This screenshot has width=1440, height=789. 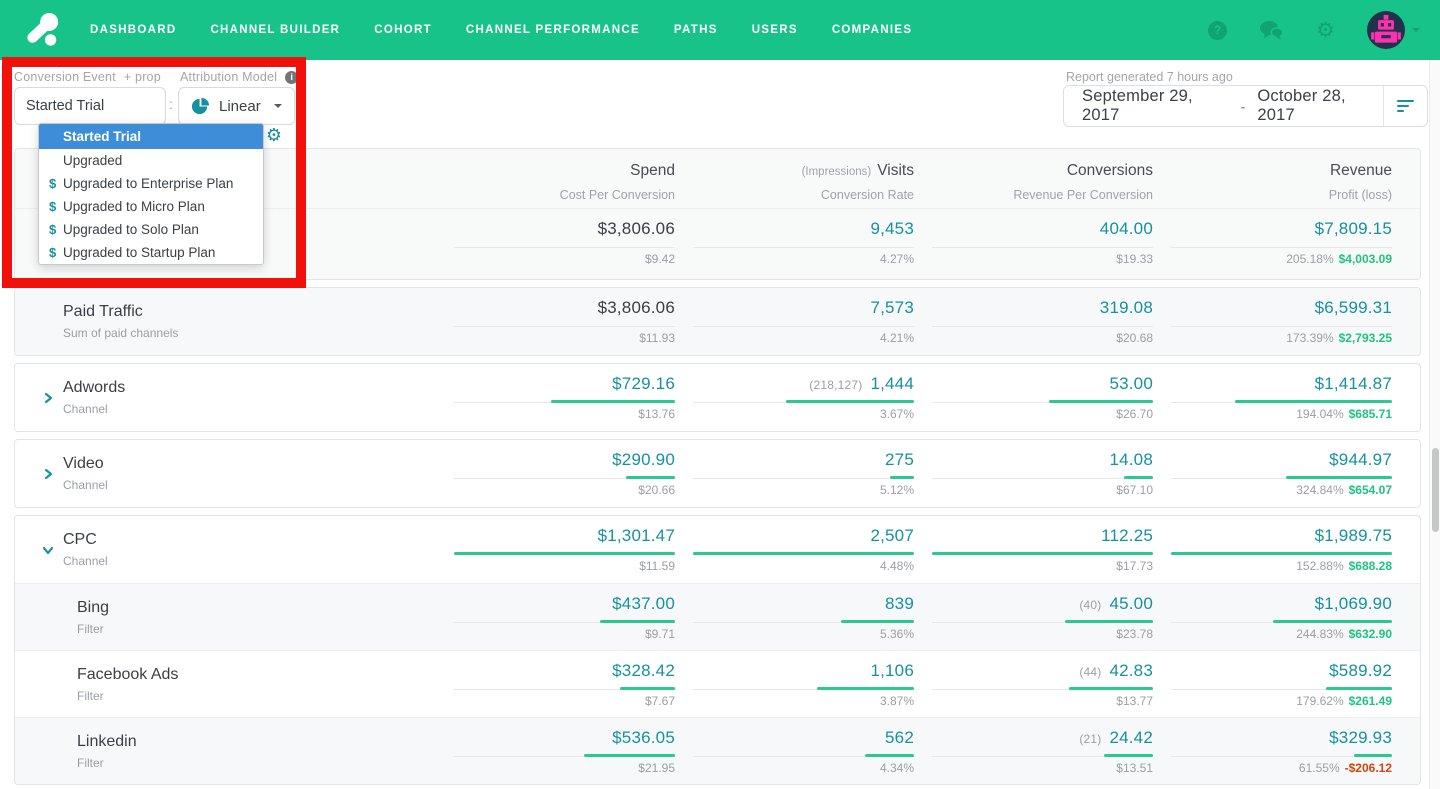 I want to click on row-subtitle: Sum of paid channels, so click(x=121, y=333).